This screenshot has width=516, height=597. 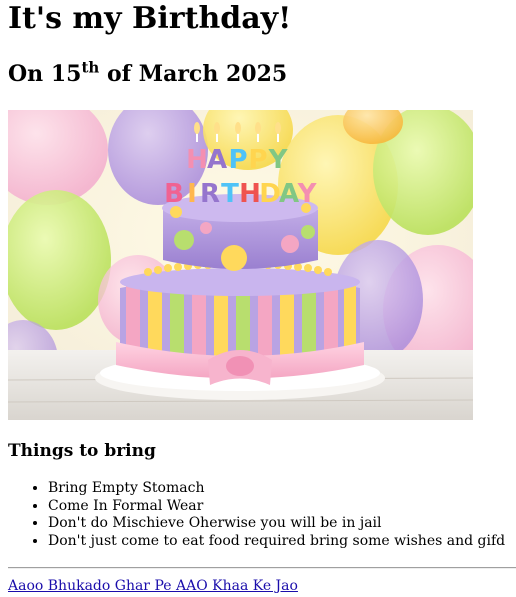 I want to click on page-title: It's my Birthday!, so click(x=150, y=18).